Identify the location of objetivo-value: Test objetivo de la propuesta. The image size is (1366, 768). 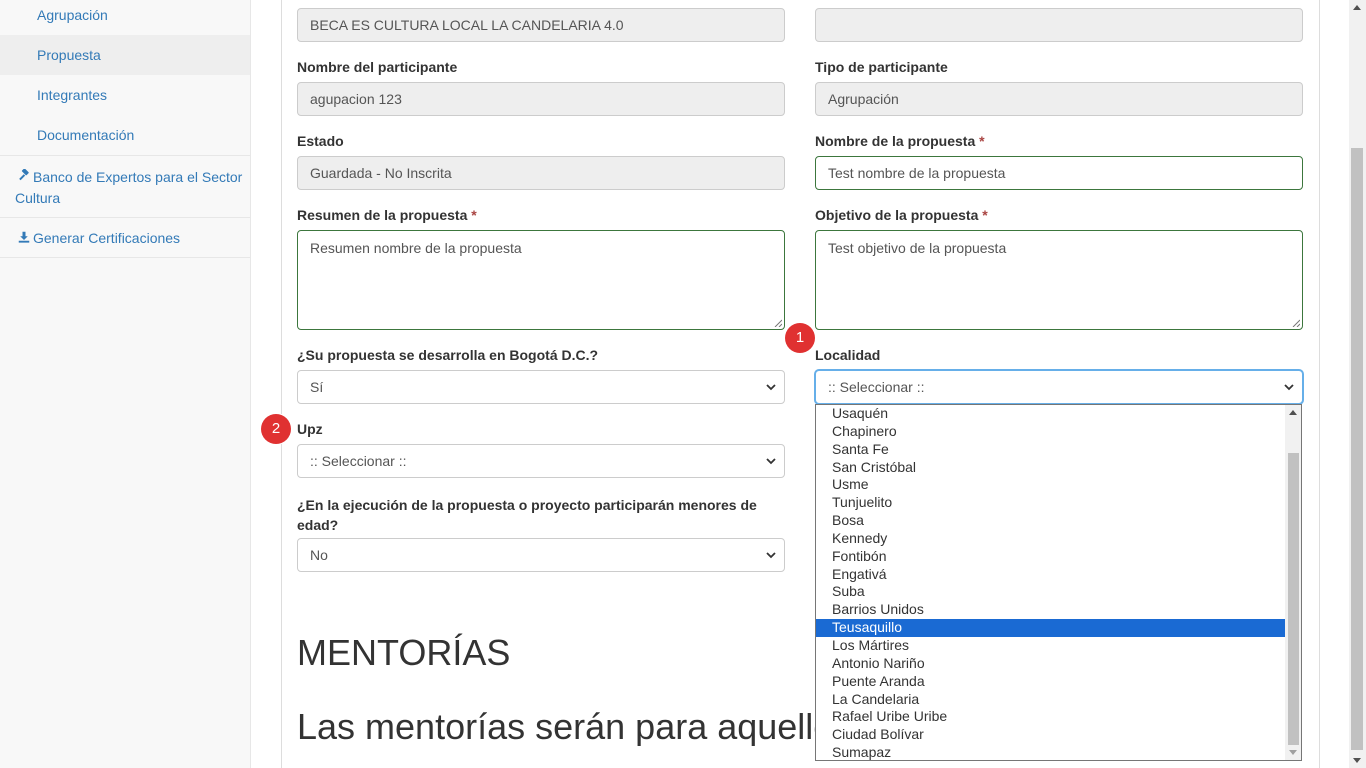
(917, 248).